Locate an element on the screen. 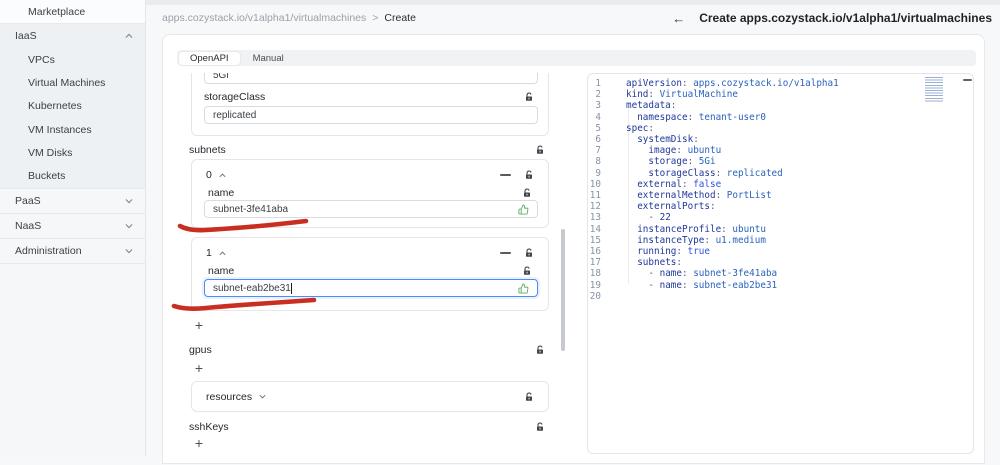 This screenshot has height=465, width=1000. code-token: - is located at coordinates (643, 285).